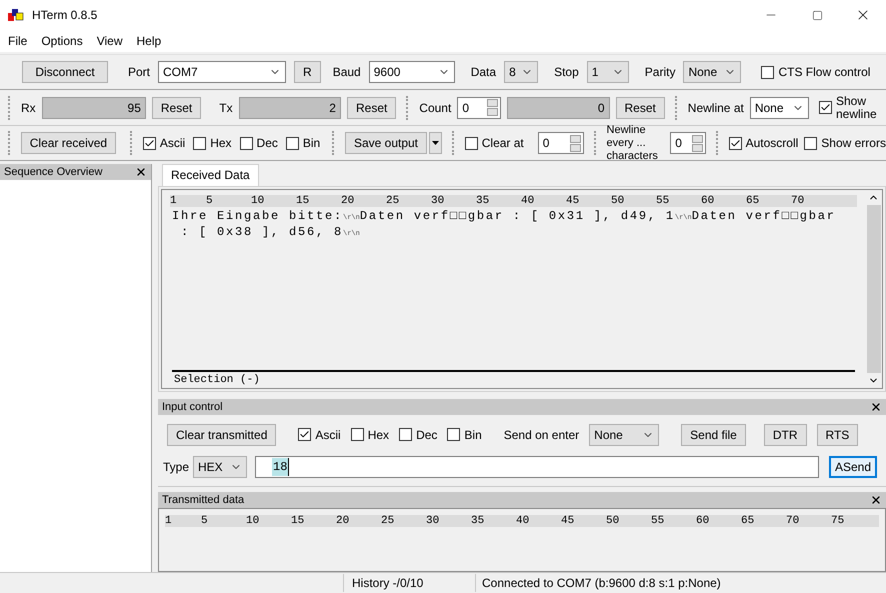  Describe the element at coordinates (716, 108) in the screenshot. I see `newline-at-label: Newline at` at that location.